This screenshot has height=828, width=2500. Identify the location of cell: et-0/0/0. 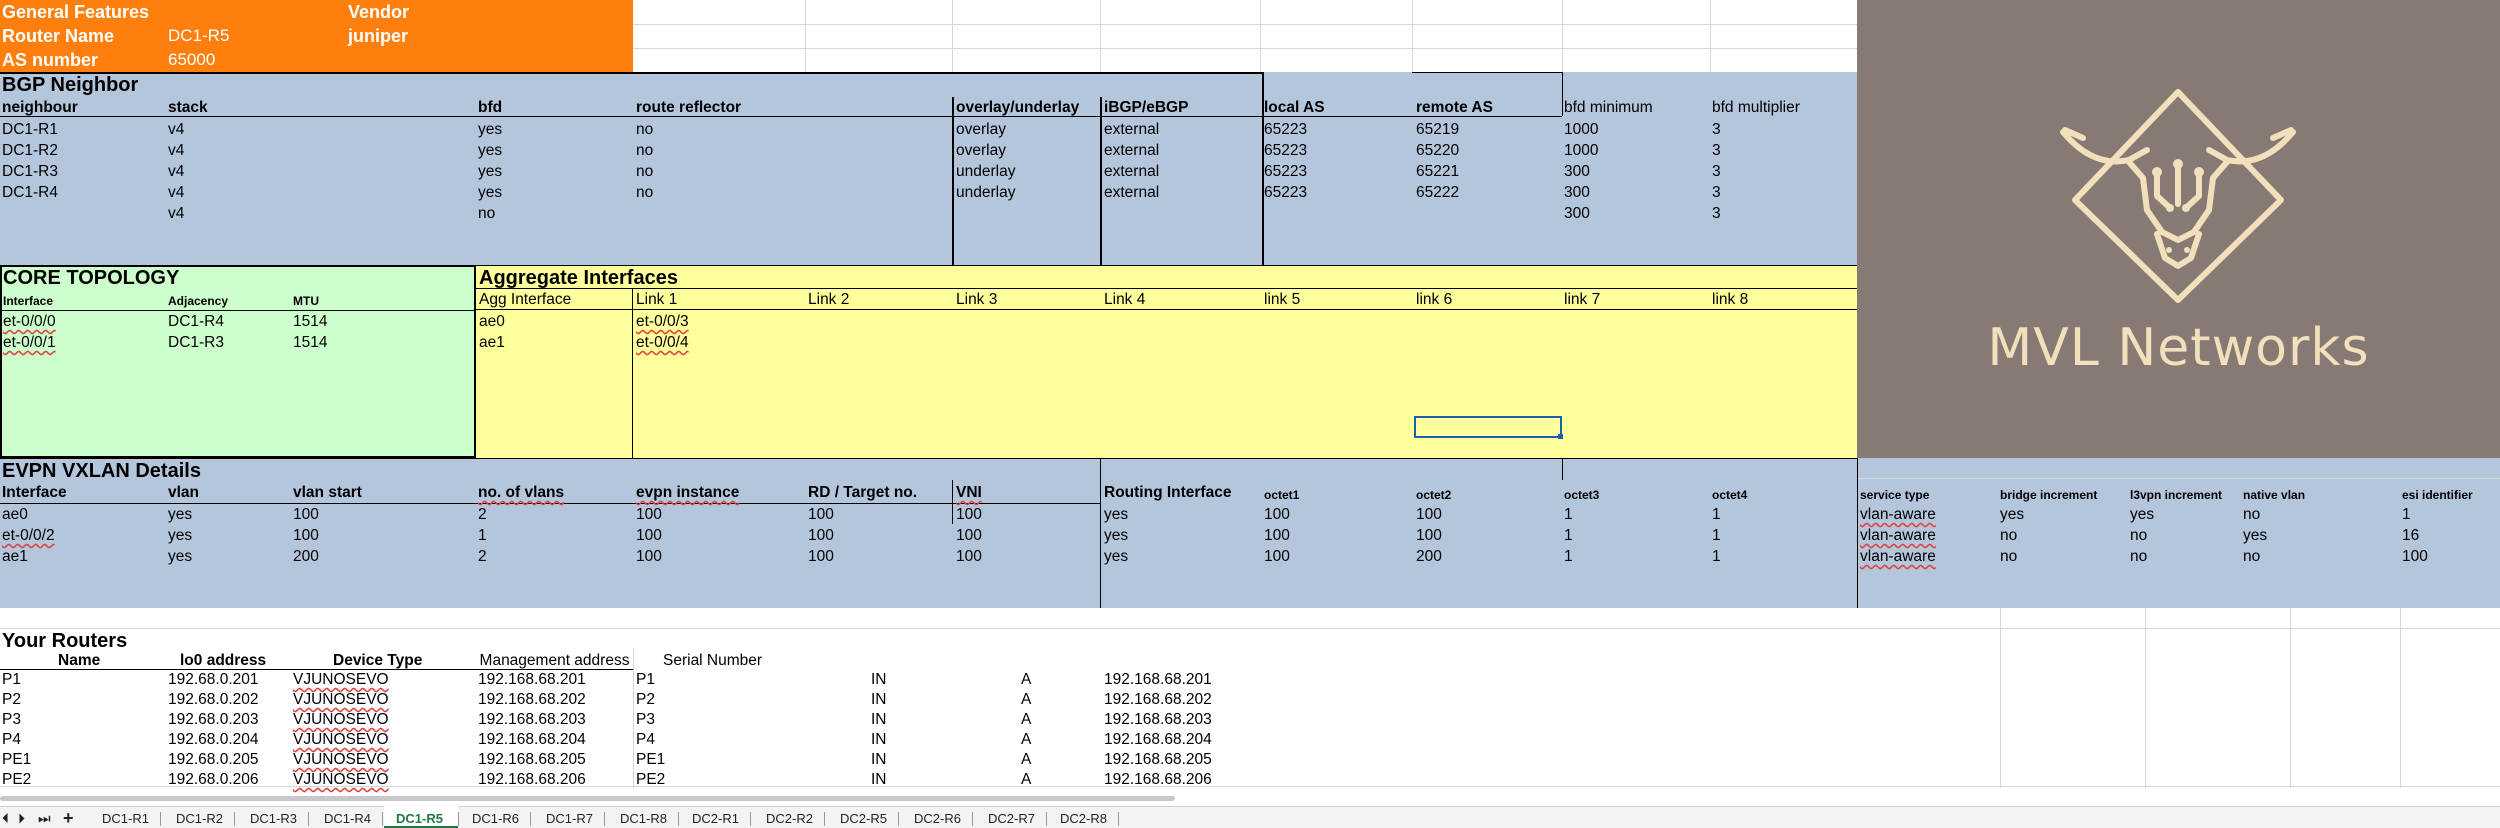
(29, 321).